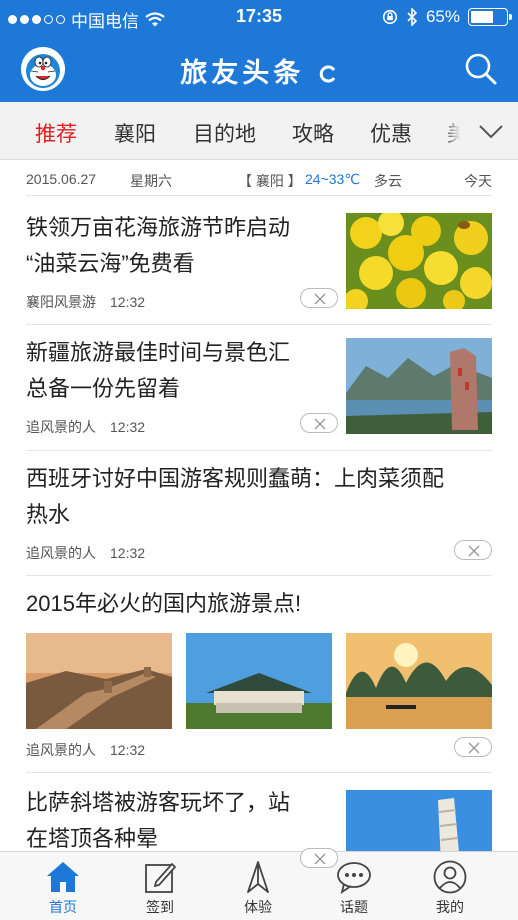  I want to click on tab-recommend: 推荐, so click(56, 133).